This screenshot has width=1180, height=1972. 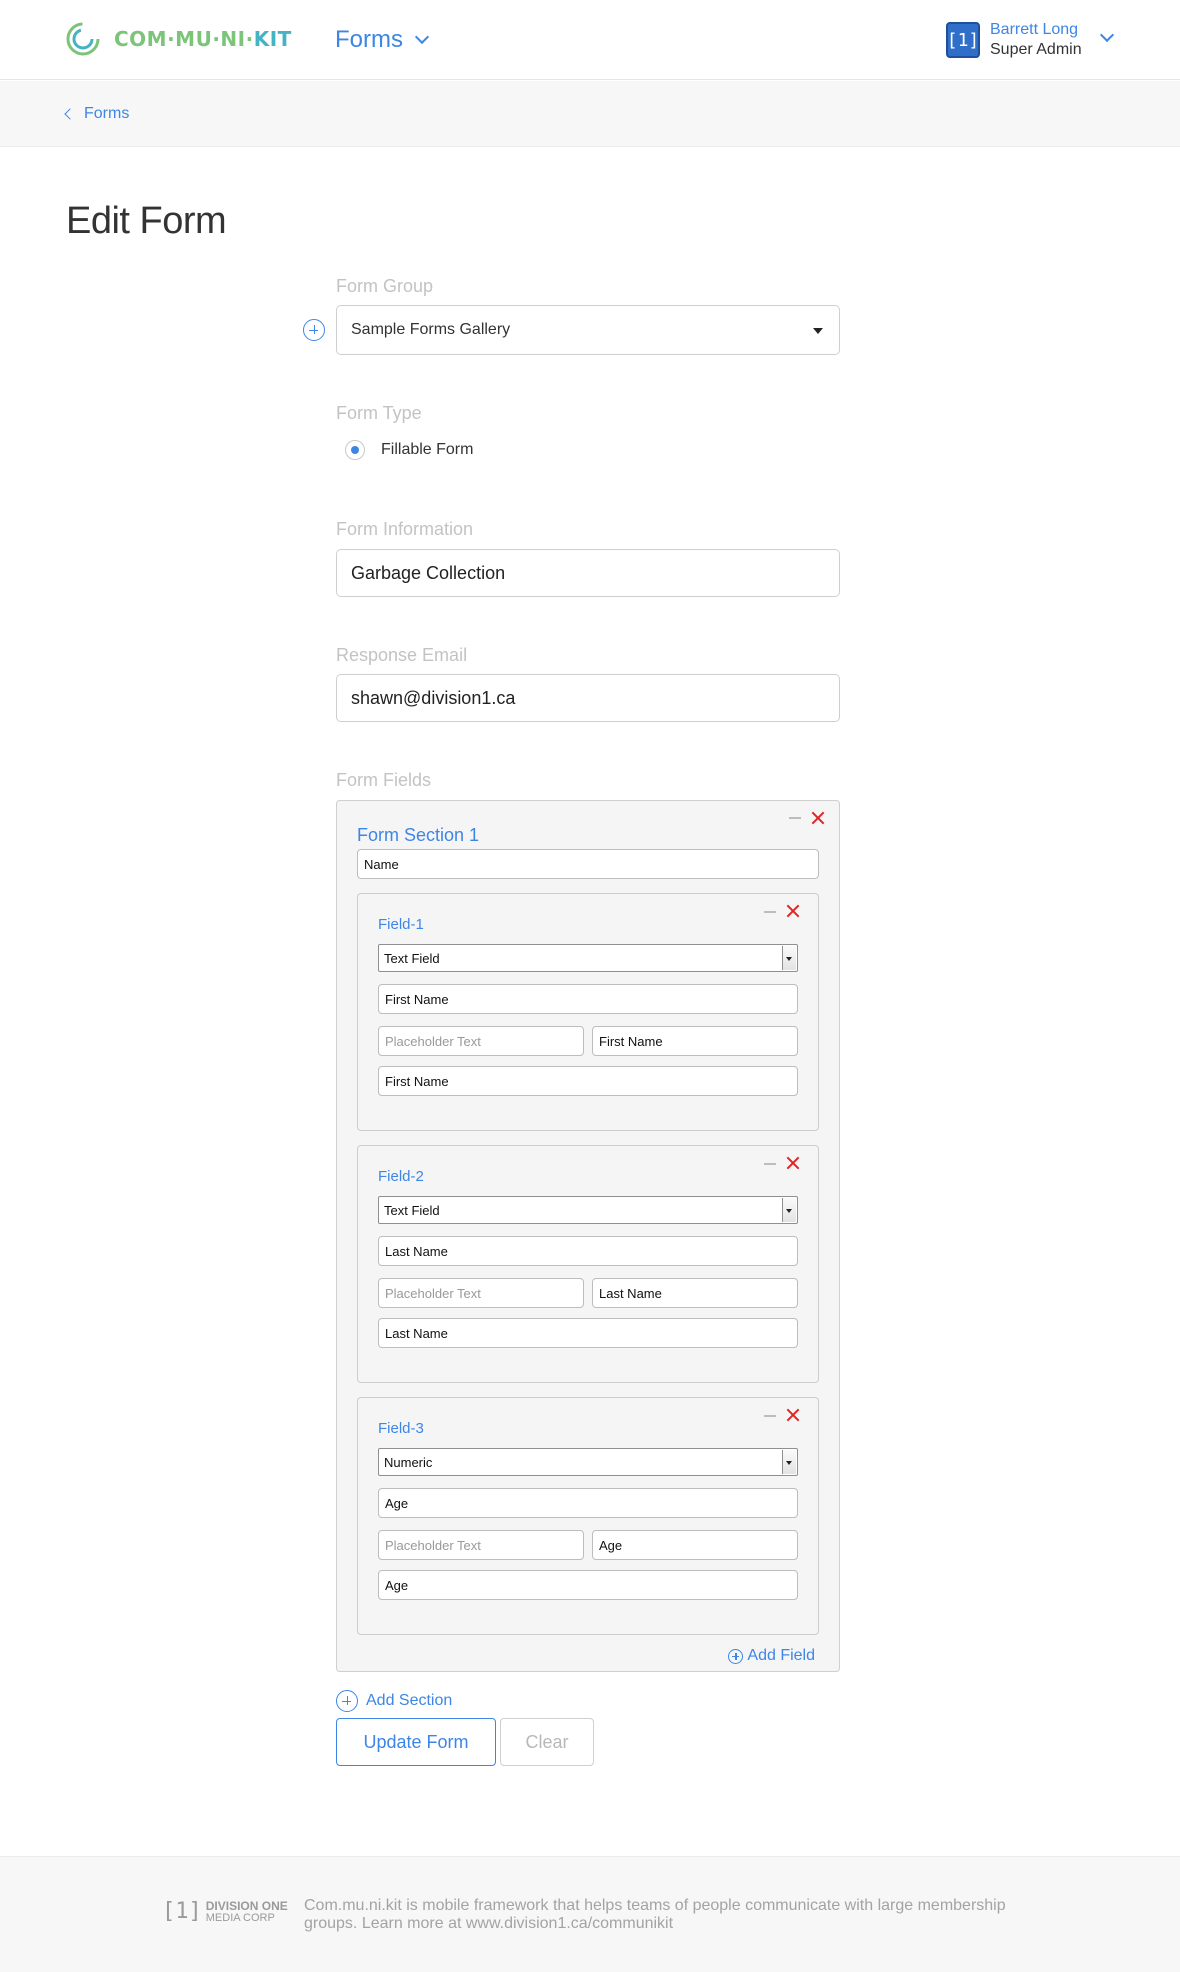 I want to click on field-label-input: Age, so click(x=588, y=1503).